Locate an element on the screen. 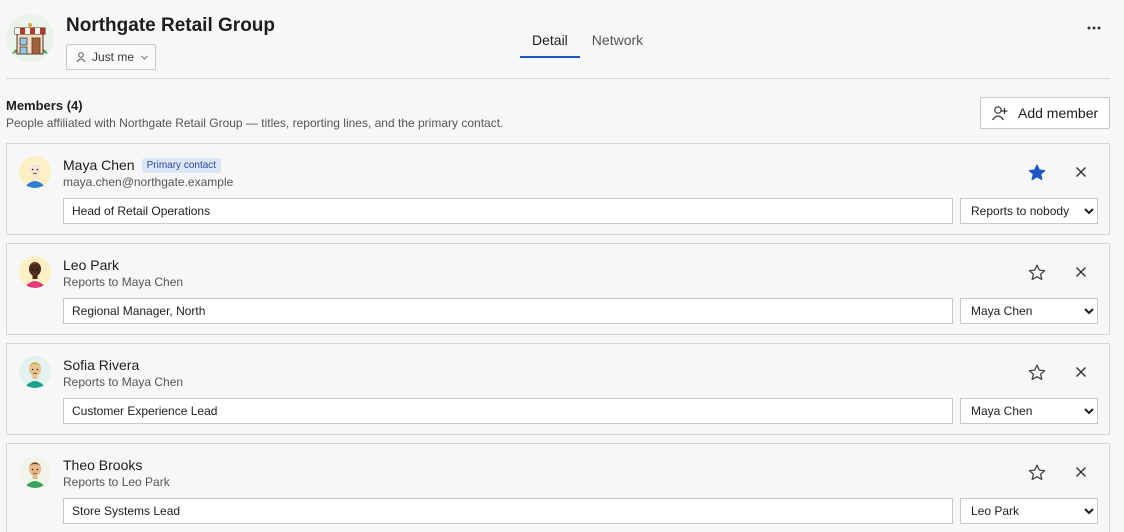  more-button is located at coordinates (1094, 28).